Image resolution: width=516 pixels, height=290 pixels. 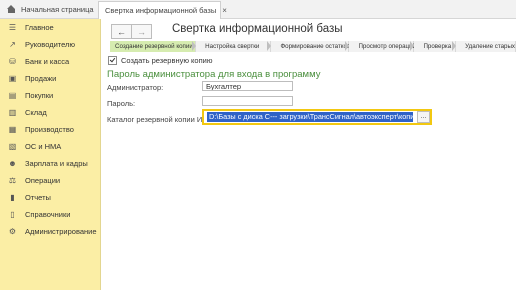 I want to click on sidebar-item-label: Покупки, so click(x=39, y=95).